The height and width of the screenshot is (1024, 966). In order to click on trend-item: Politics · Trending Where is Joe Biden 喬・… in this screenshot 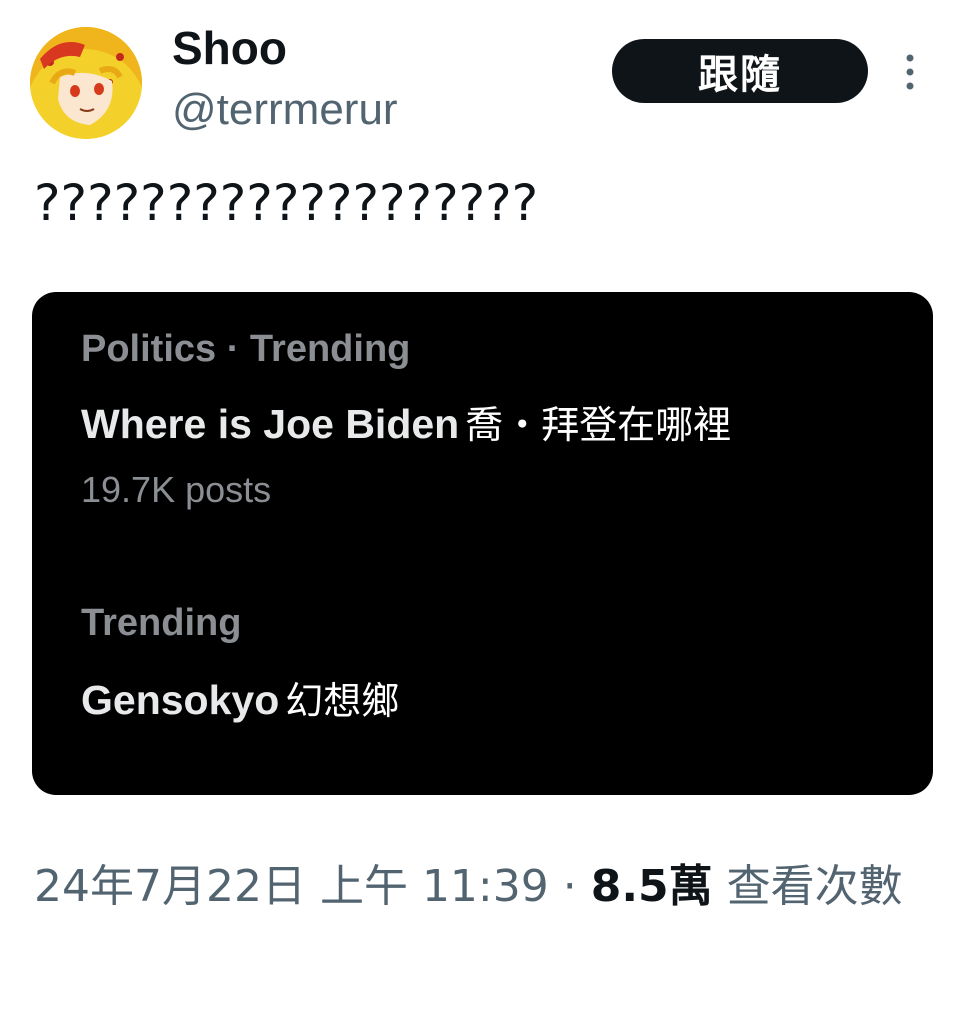, I will do `click(406, 419)`.